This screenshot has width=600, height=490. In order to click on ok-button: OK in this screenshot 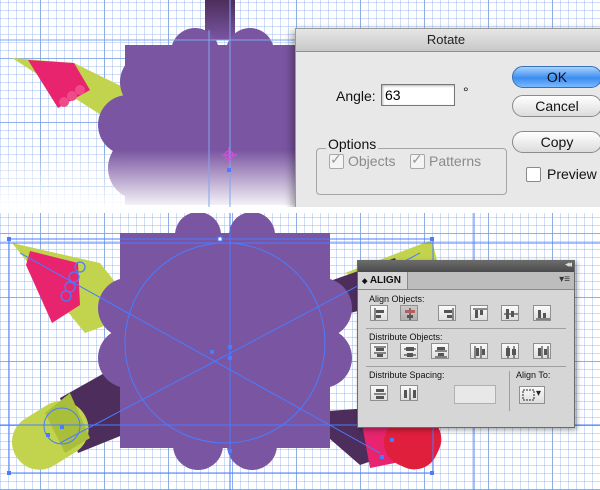, I will do `click(556, 77)`.